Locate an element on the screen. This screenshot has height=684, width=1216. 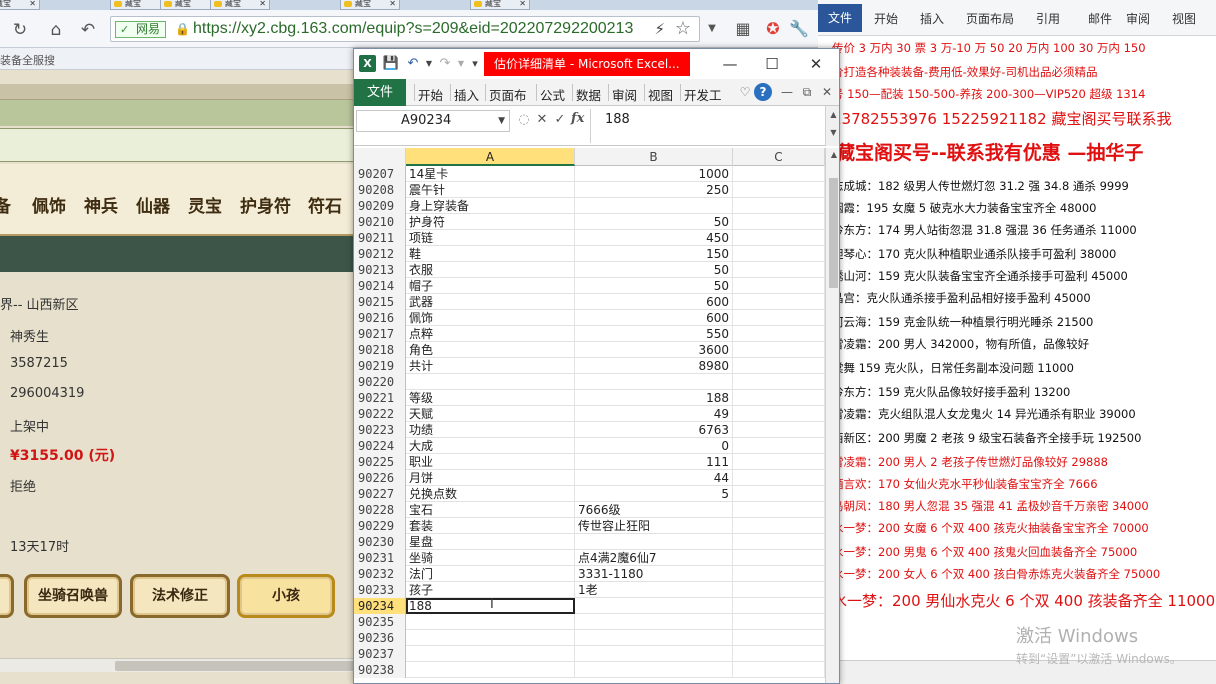
category-tab: 护身符 is located at coordinates (265, 204).